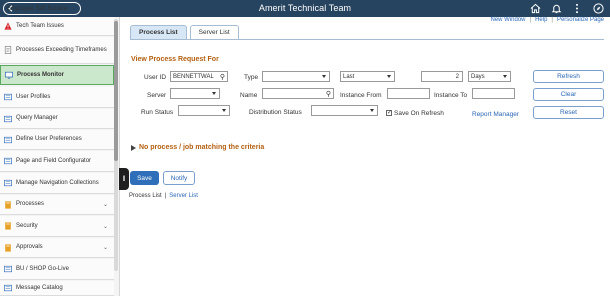 This screenshot has height=296, width=610. I want to click on server-select, so click(195, 93).